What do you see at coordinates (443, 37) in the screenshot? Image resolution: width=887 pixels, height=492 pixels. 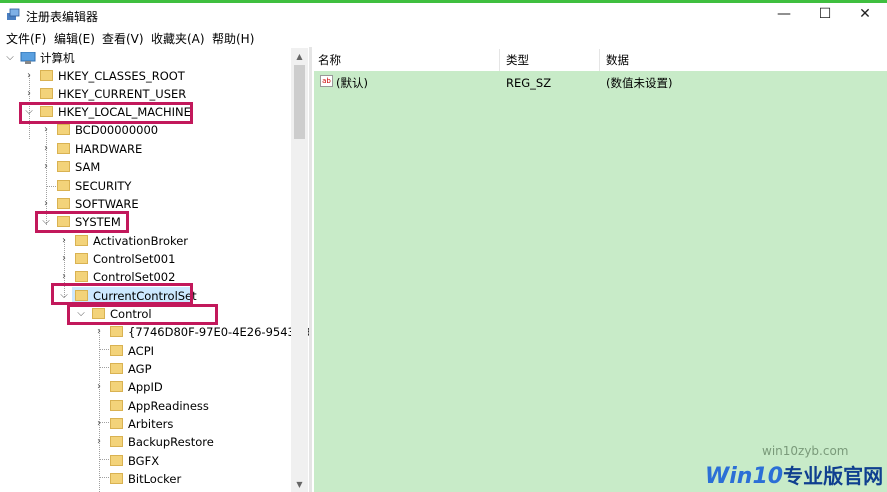 I see `menu-bar: 文件(F) 编辑(E) 查看(V) 收藏夹(A) 帮助(H)` at bounding box center [443, 37].